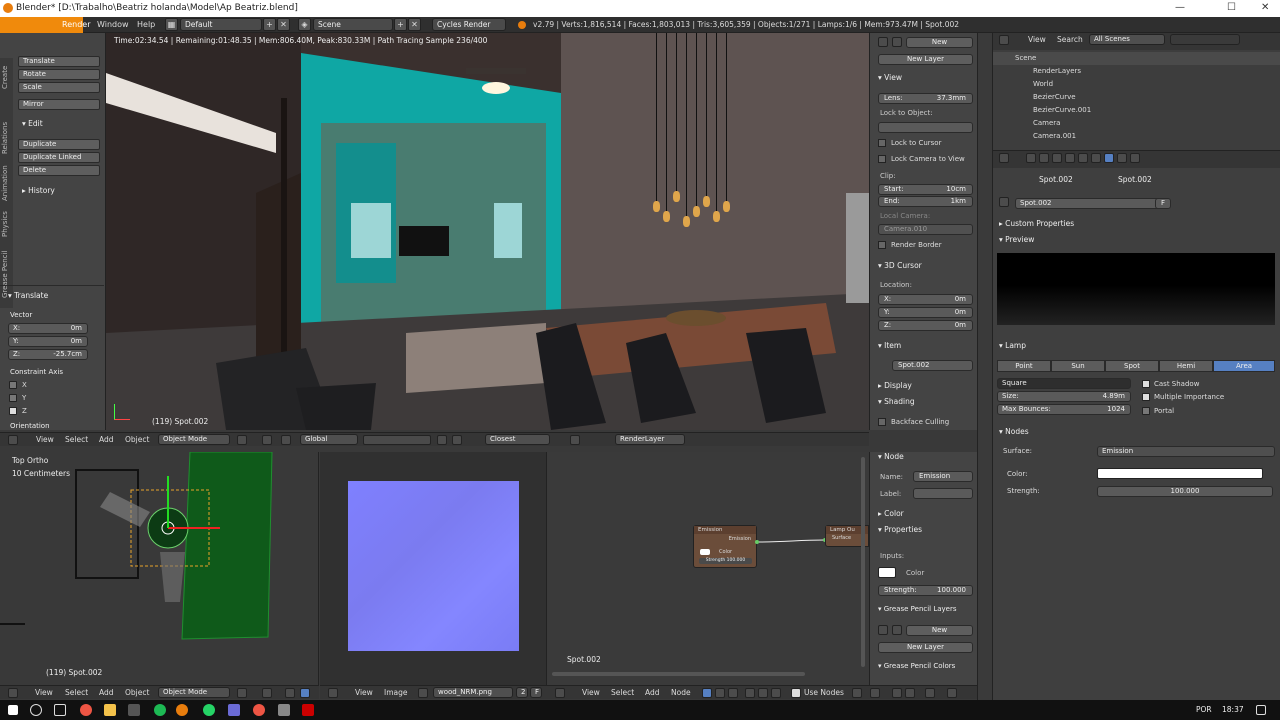 Image resolution: width=1280 pixels, height=720 pixels. What do you see at coordinates (705, 552) in the screenshot?
I see `node-color-swatch` at bounding box center [705, 552].